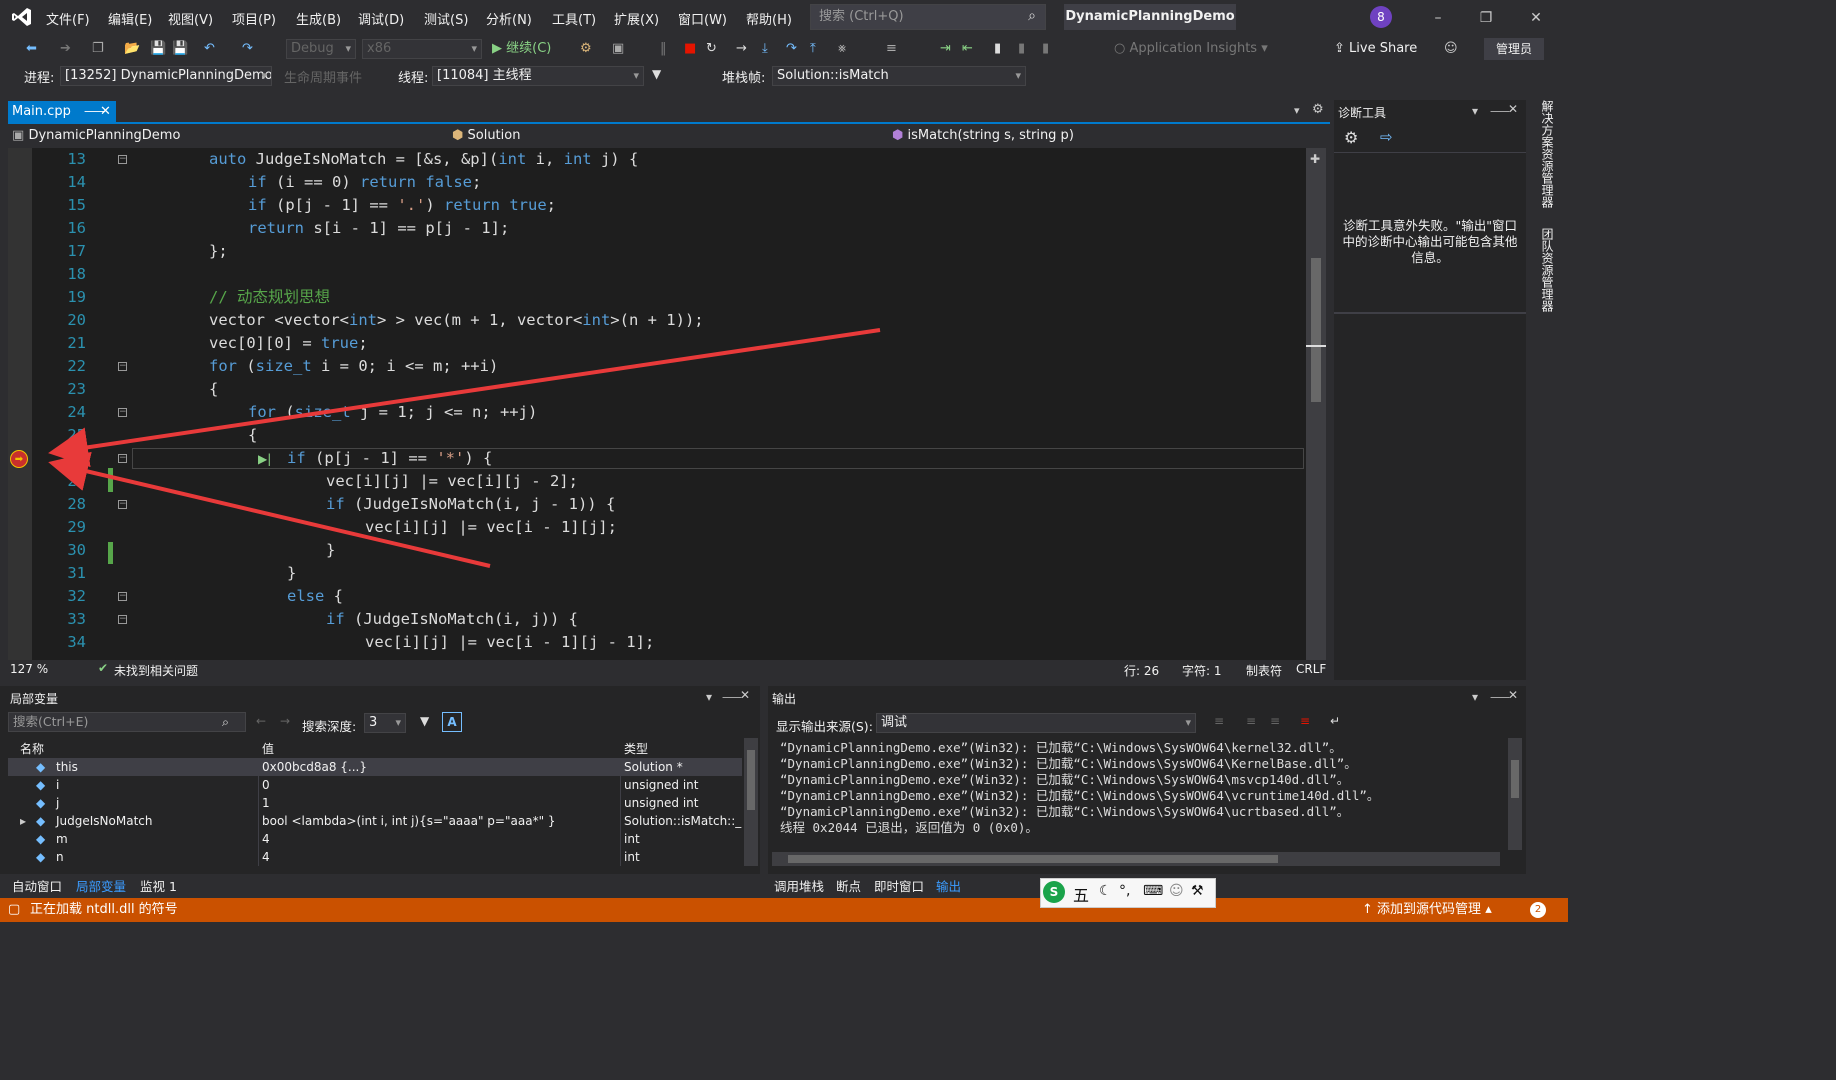 The image size is (1836, 1080). I want to click on zoom-level: 127 %, so click(29, 669).